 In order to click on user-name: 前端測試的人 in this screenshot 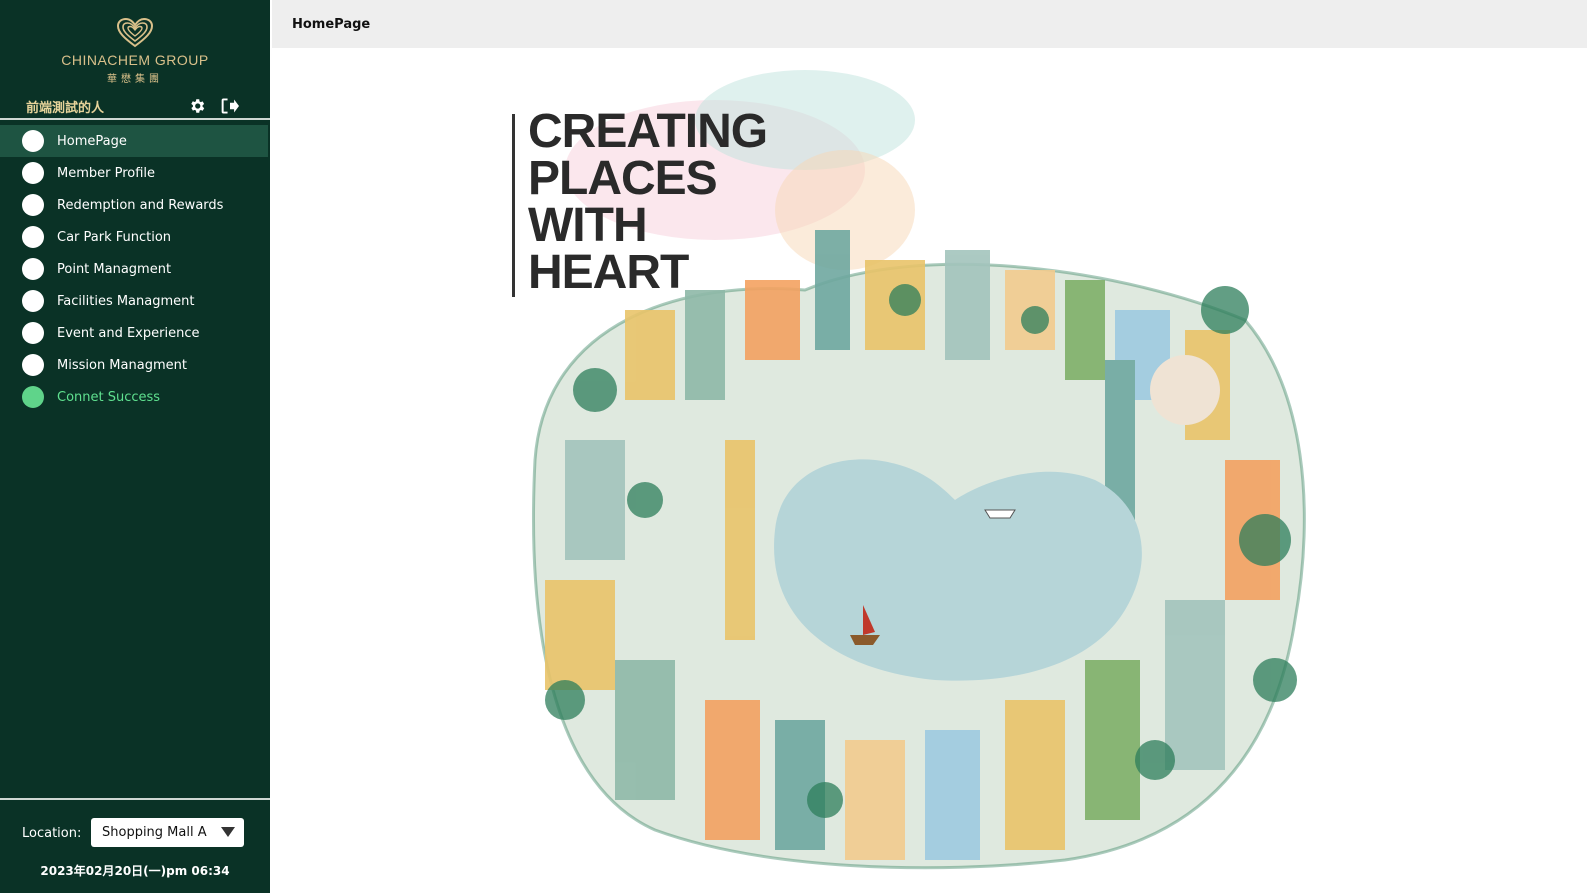, I will do `click(65, 108)`.